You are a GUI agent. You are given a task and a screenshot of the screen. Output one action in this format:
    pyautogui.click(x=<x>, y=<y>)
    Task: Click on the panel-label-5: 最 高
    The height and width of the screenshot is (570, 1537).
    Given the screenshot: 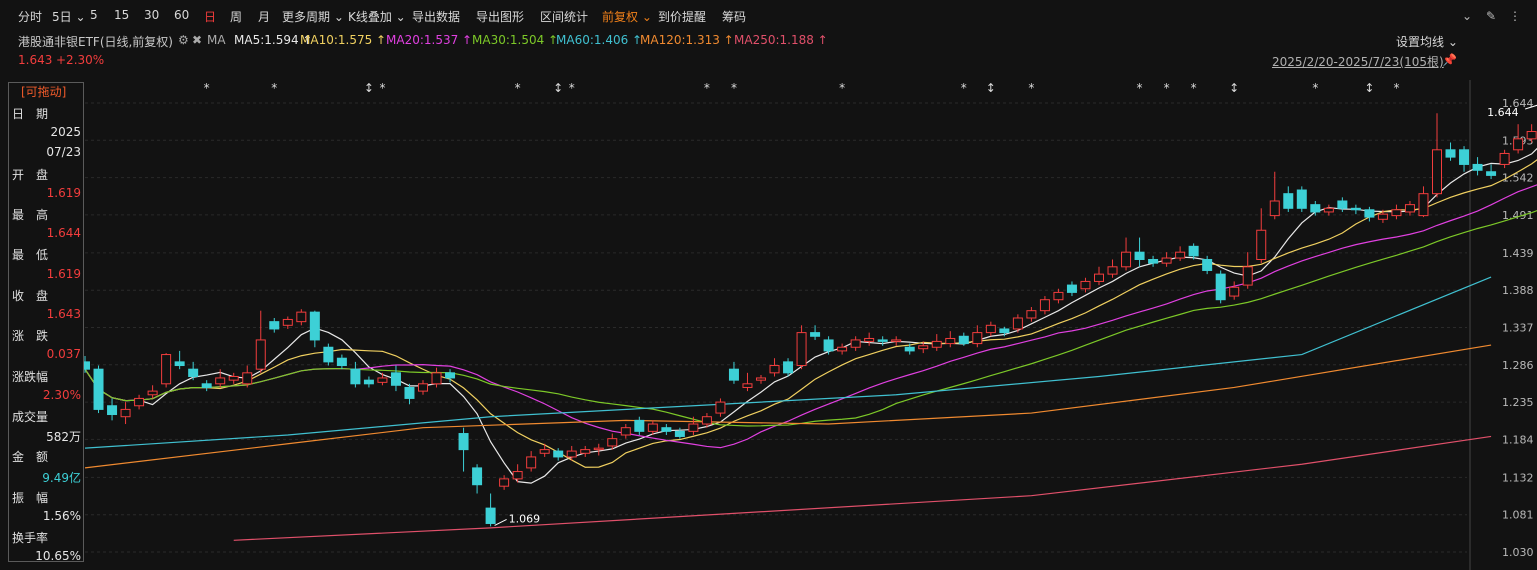 What is the action you would take?
    pyautogui.click(x=30, y=215)
    